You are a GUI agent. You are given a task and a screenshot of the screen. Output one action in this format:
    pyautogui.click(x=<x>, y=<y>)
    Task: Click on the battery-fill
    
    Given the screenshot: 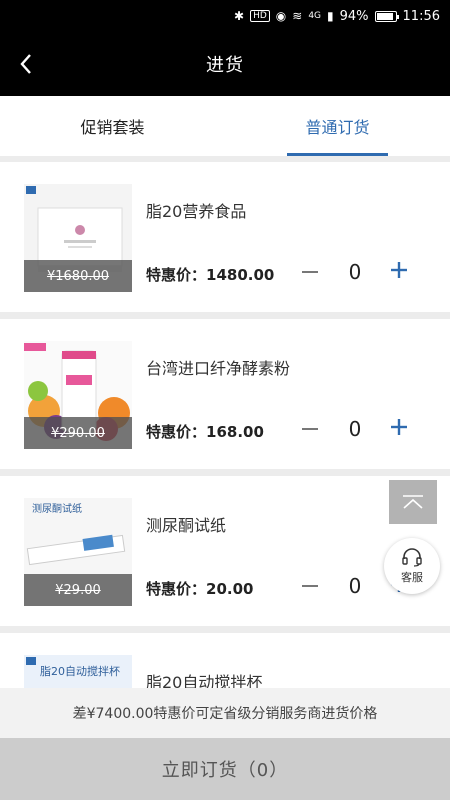 What is the action you would take?
    pyautogui.click(x=385, y=16)
    